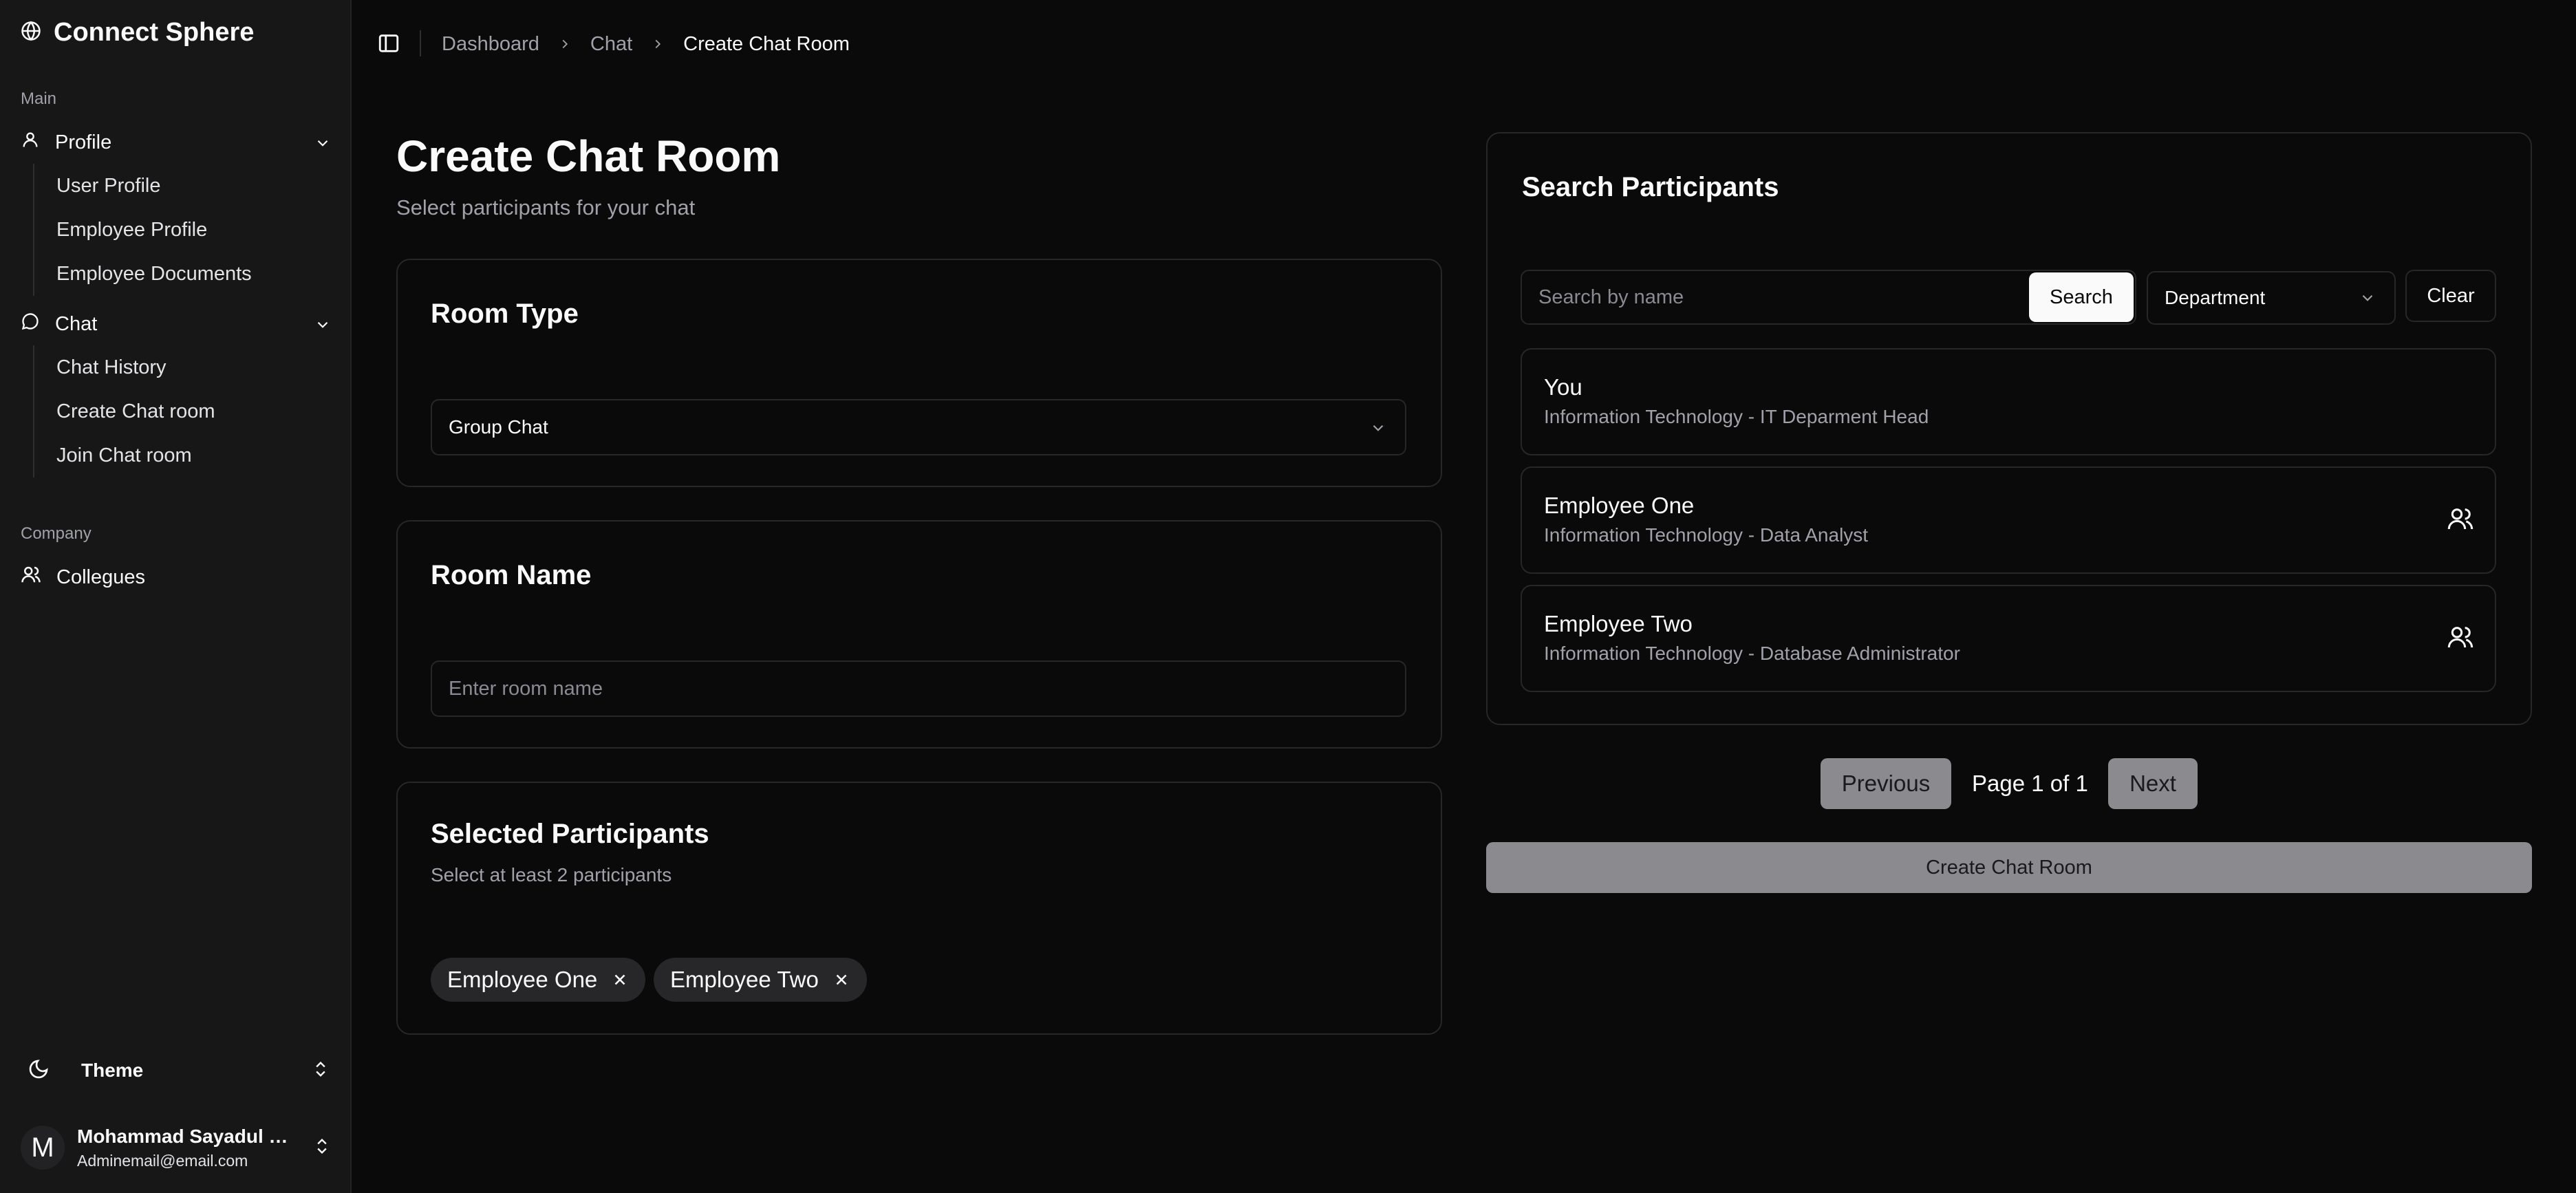 The height and width of the screenshot is (1193, 2576). What do you see at coordinates (2153, 784) in the screenshot?
I see `next-button: Next` at bounding box center [2153, 784].